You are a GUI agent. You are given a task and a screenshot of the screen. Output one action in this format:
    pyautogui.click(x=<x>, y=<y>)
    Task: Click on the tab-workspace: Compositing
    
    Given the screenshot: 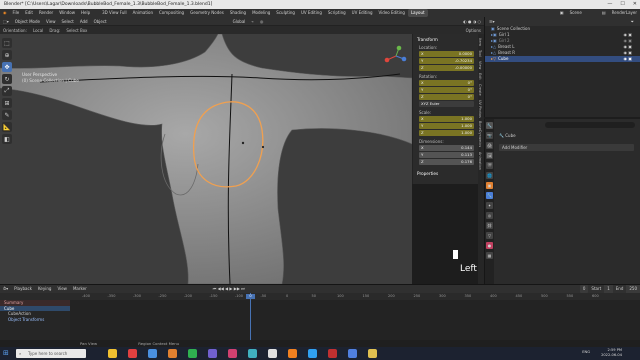 What is the action you would take?
    pyautogui.click(x=171, y=13)
    